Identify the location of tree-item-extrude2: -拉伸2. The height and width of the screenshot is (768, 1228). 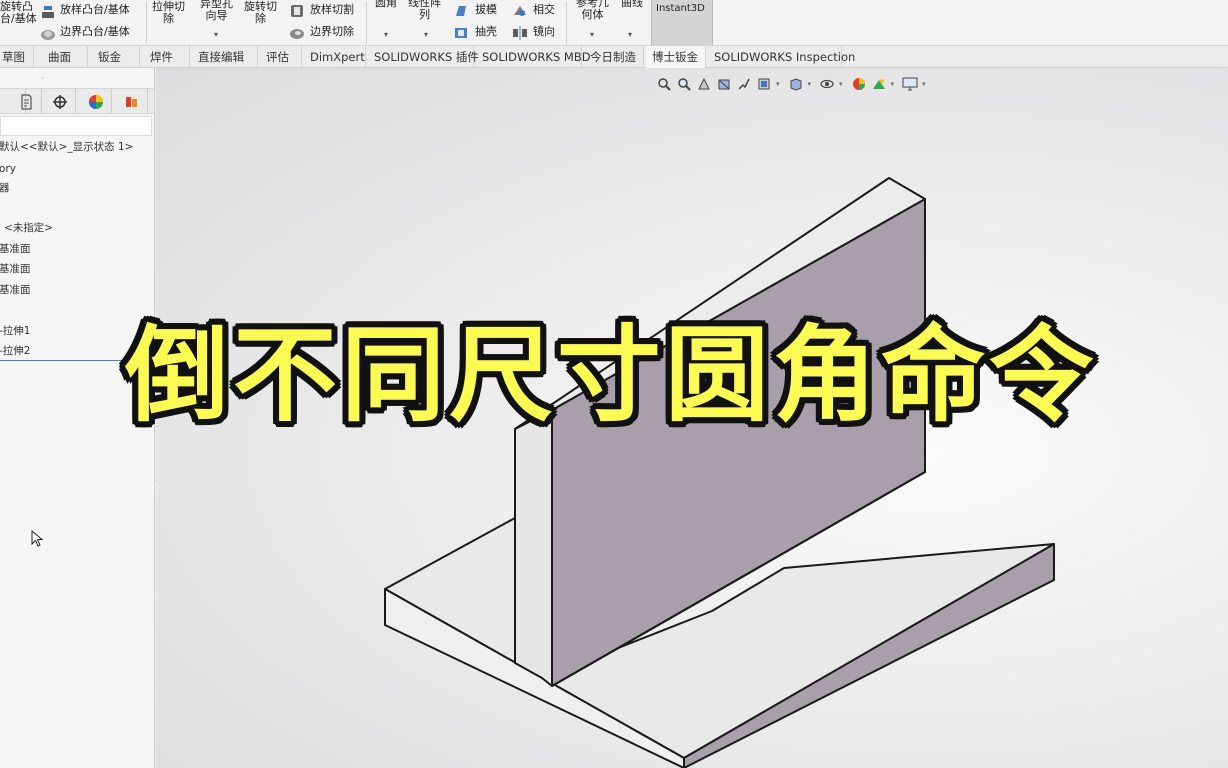
(15, 351).